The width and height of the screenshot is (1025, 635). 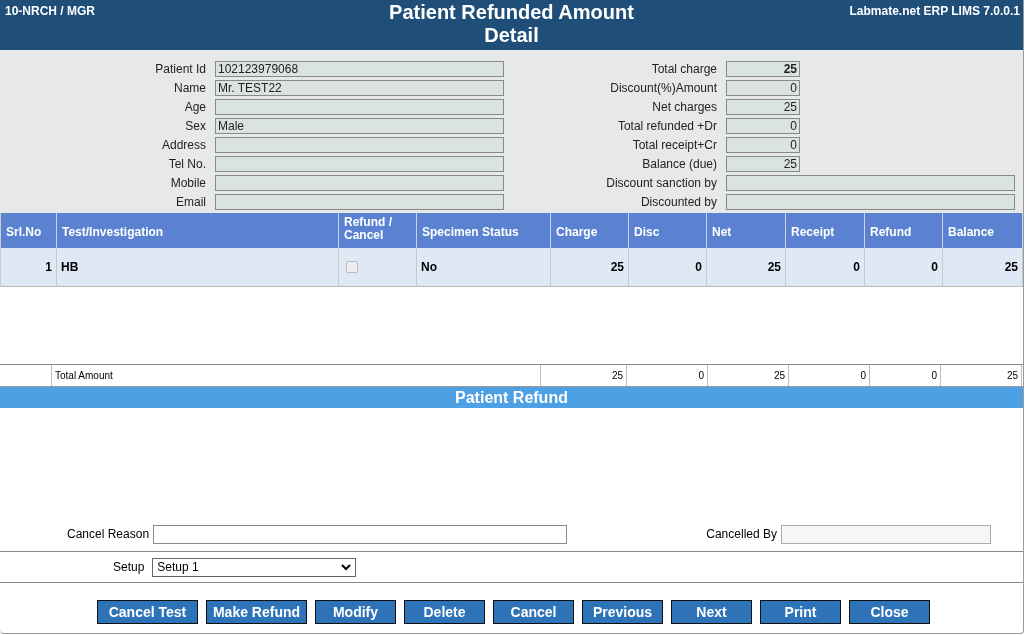 I want to click on field-label: Cancelled By, so click(x=742, y=534).